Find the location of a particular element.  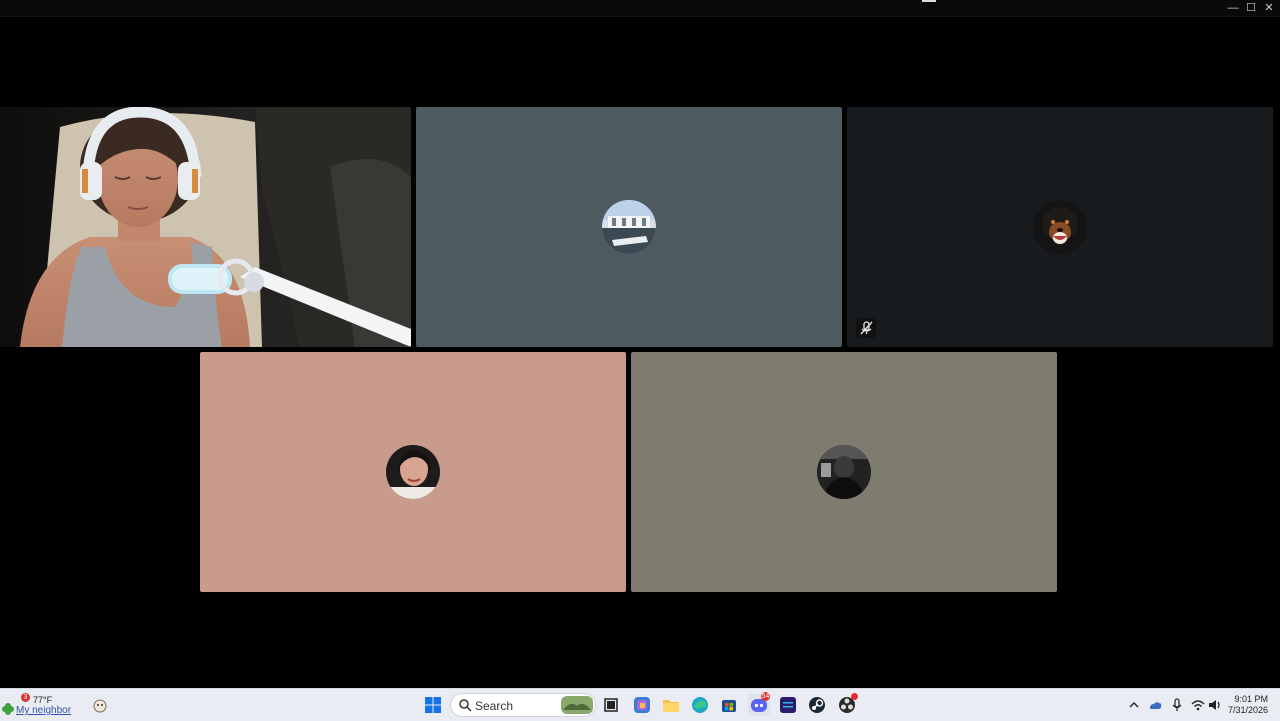

amazon-music-button is located at coordinates (788, 705).